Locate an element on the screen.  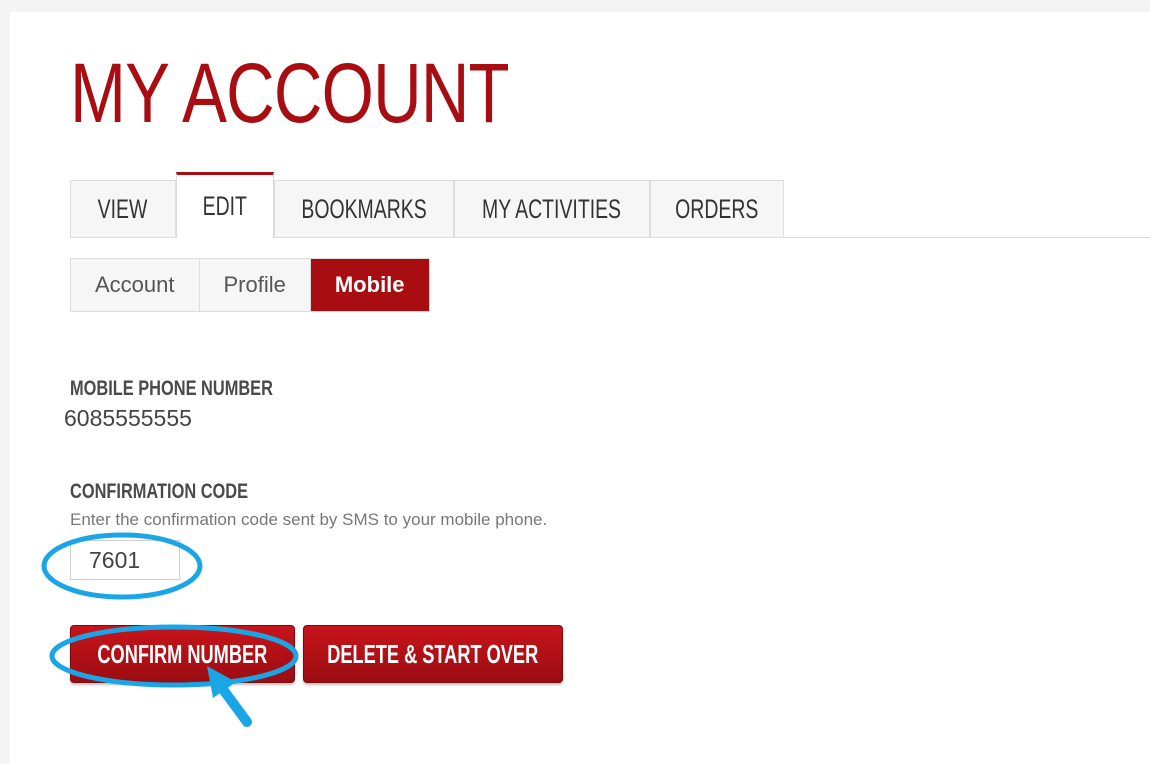
mobile-phone-value: 6085555555 is located at coordinates (128, 418).